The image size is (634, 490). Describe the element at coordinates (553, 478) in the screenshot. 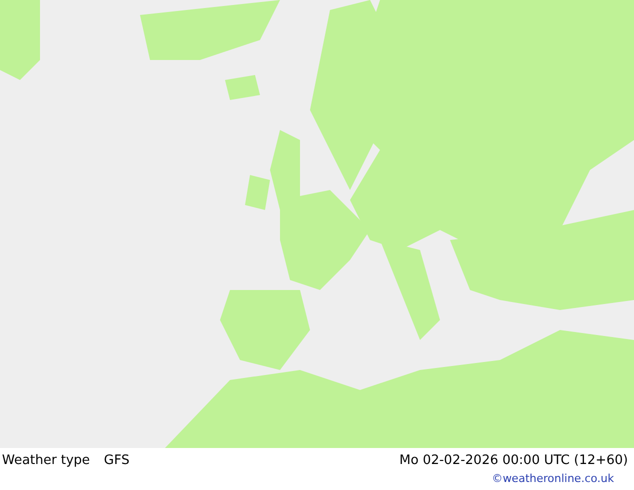

I see `credit-link: ©weatheronline.co.uk` at that location.